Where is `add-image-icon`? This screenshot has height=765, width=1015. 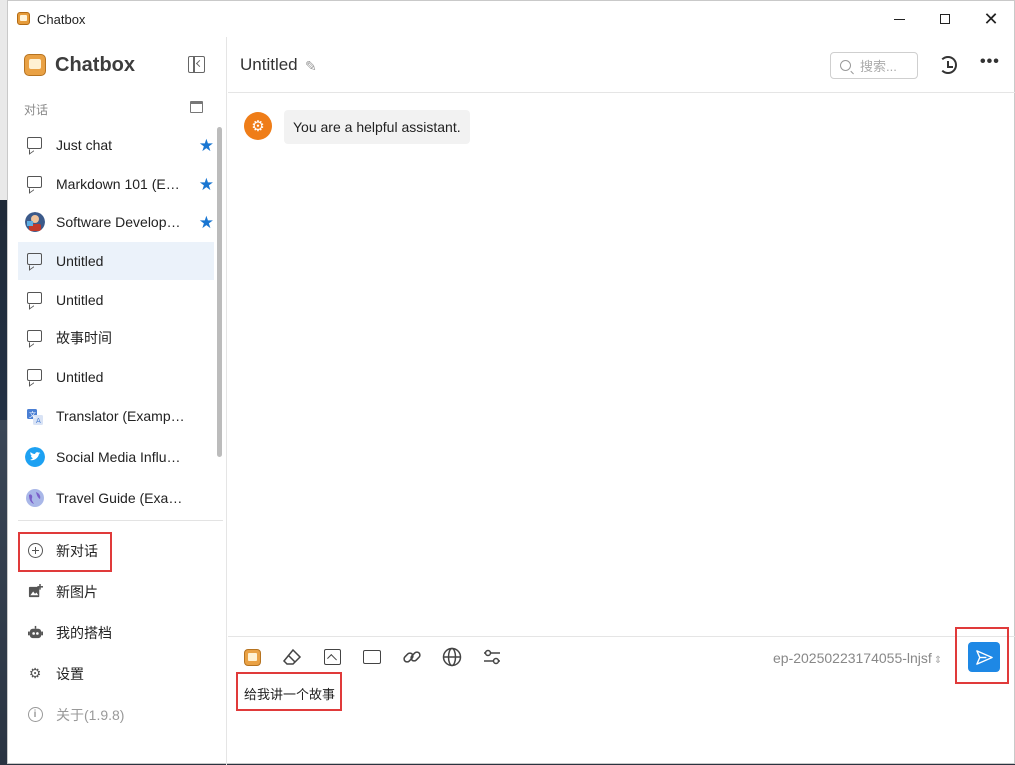
add-image-icon is located at coordinates (35, 591).